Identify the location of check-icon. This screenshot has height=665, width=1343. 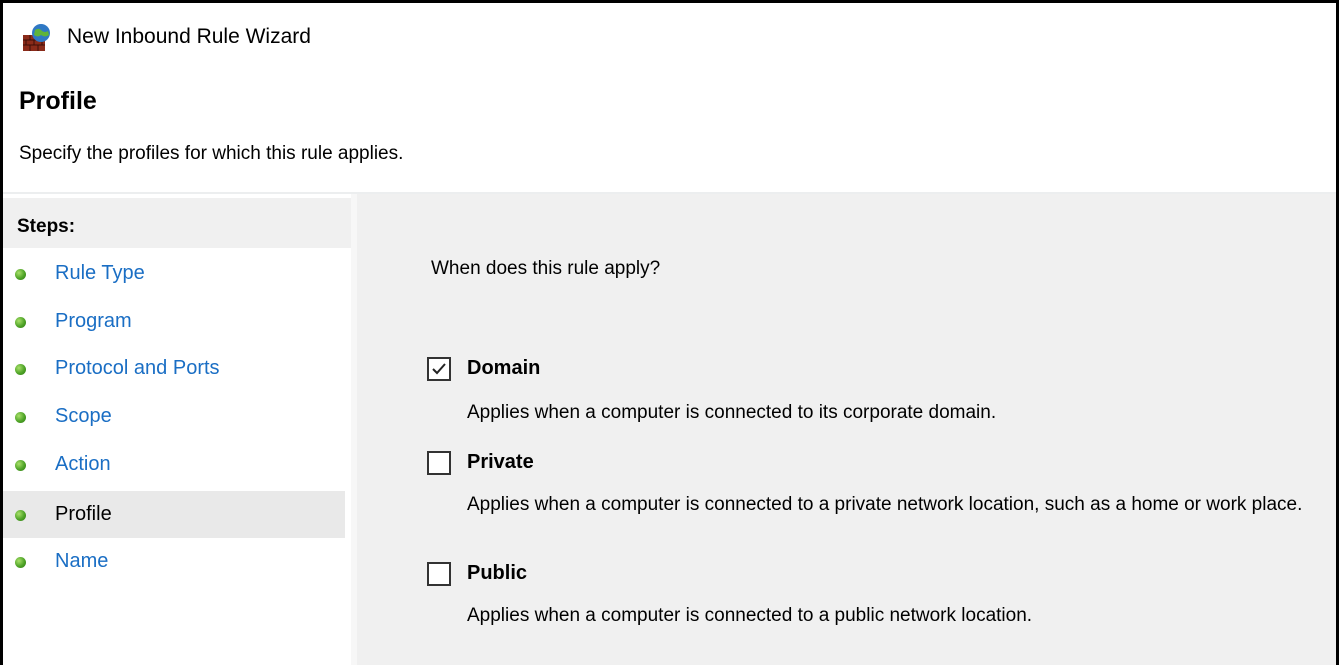
(439, 369).